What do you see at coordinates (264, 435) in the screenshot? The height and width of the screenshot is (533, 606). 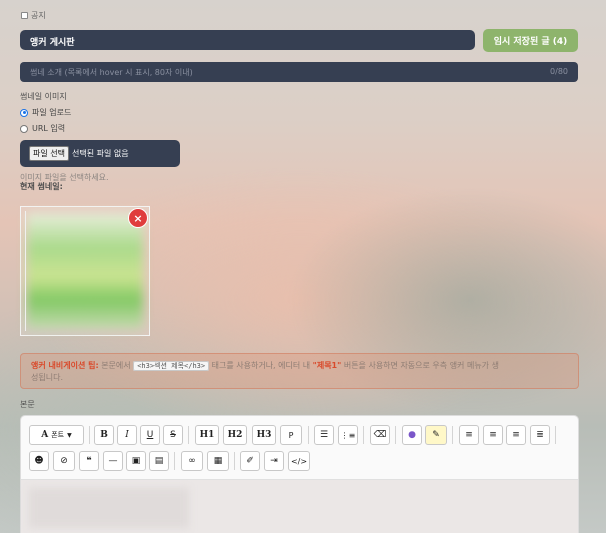 I see `heading3-button: H3` at bounding box center [264, 435].